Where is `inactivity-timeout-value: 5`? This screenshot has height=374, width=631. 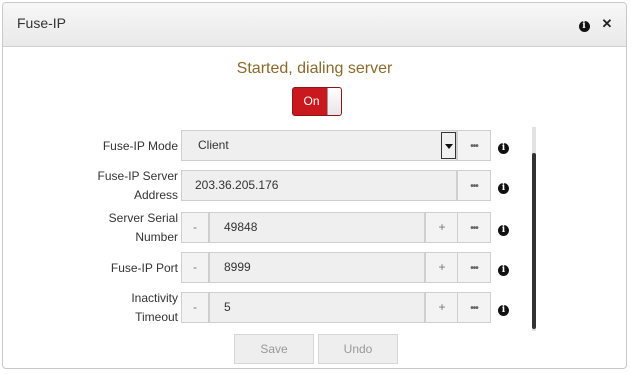 inactivity-timeout-value: 5 is located at coordinates (227, 307).